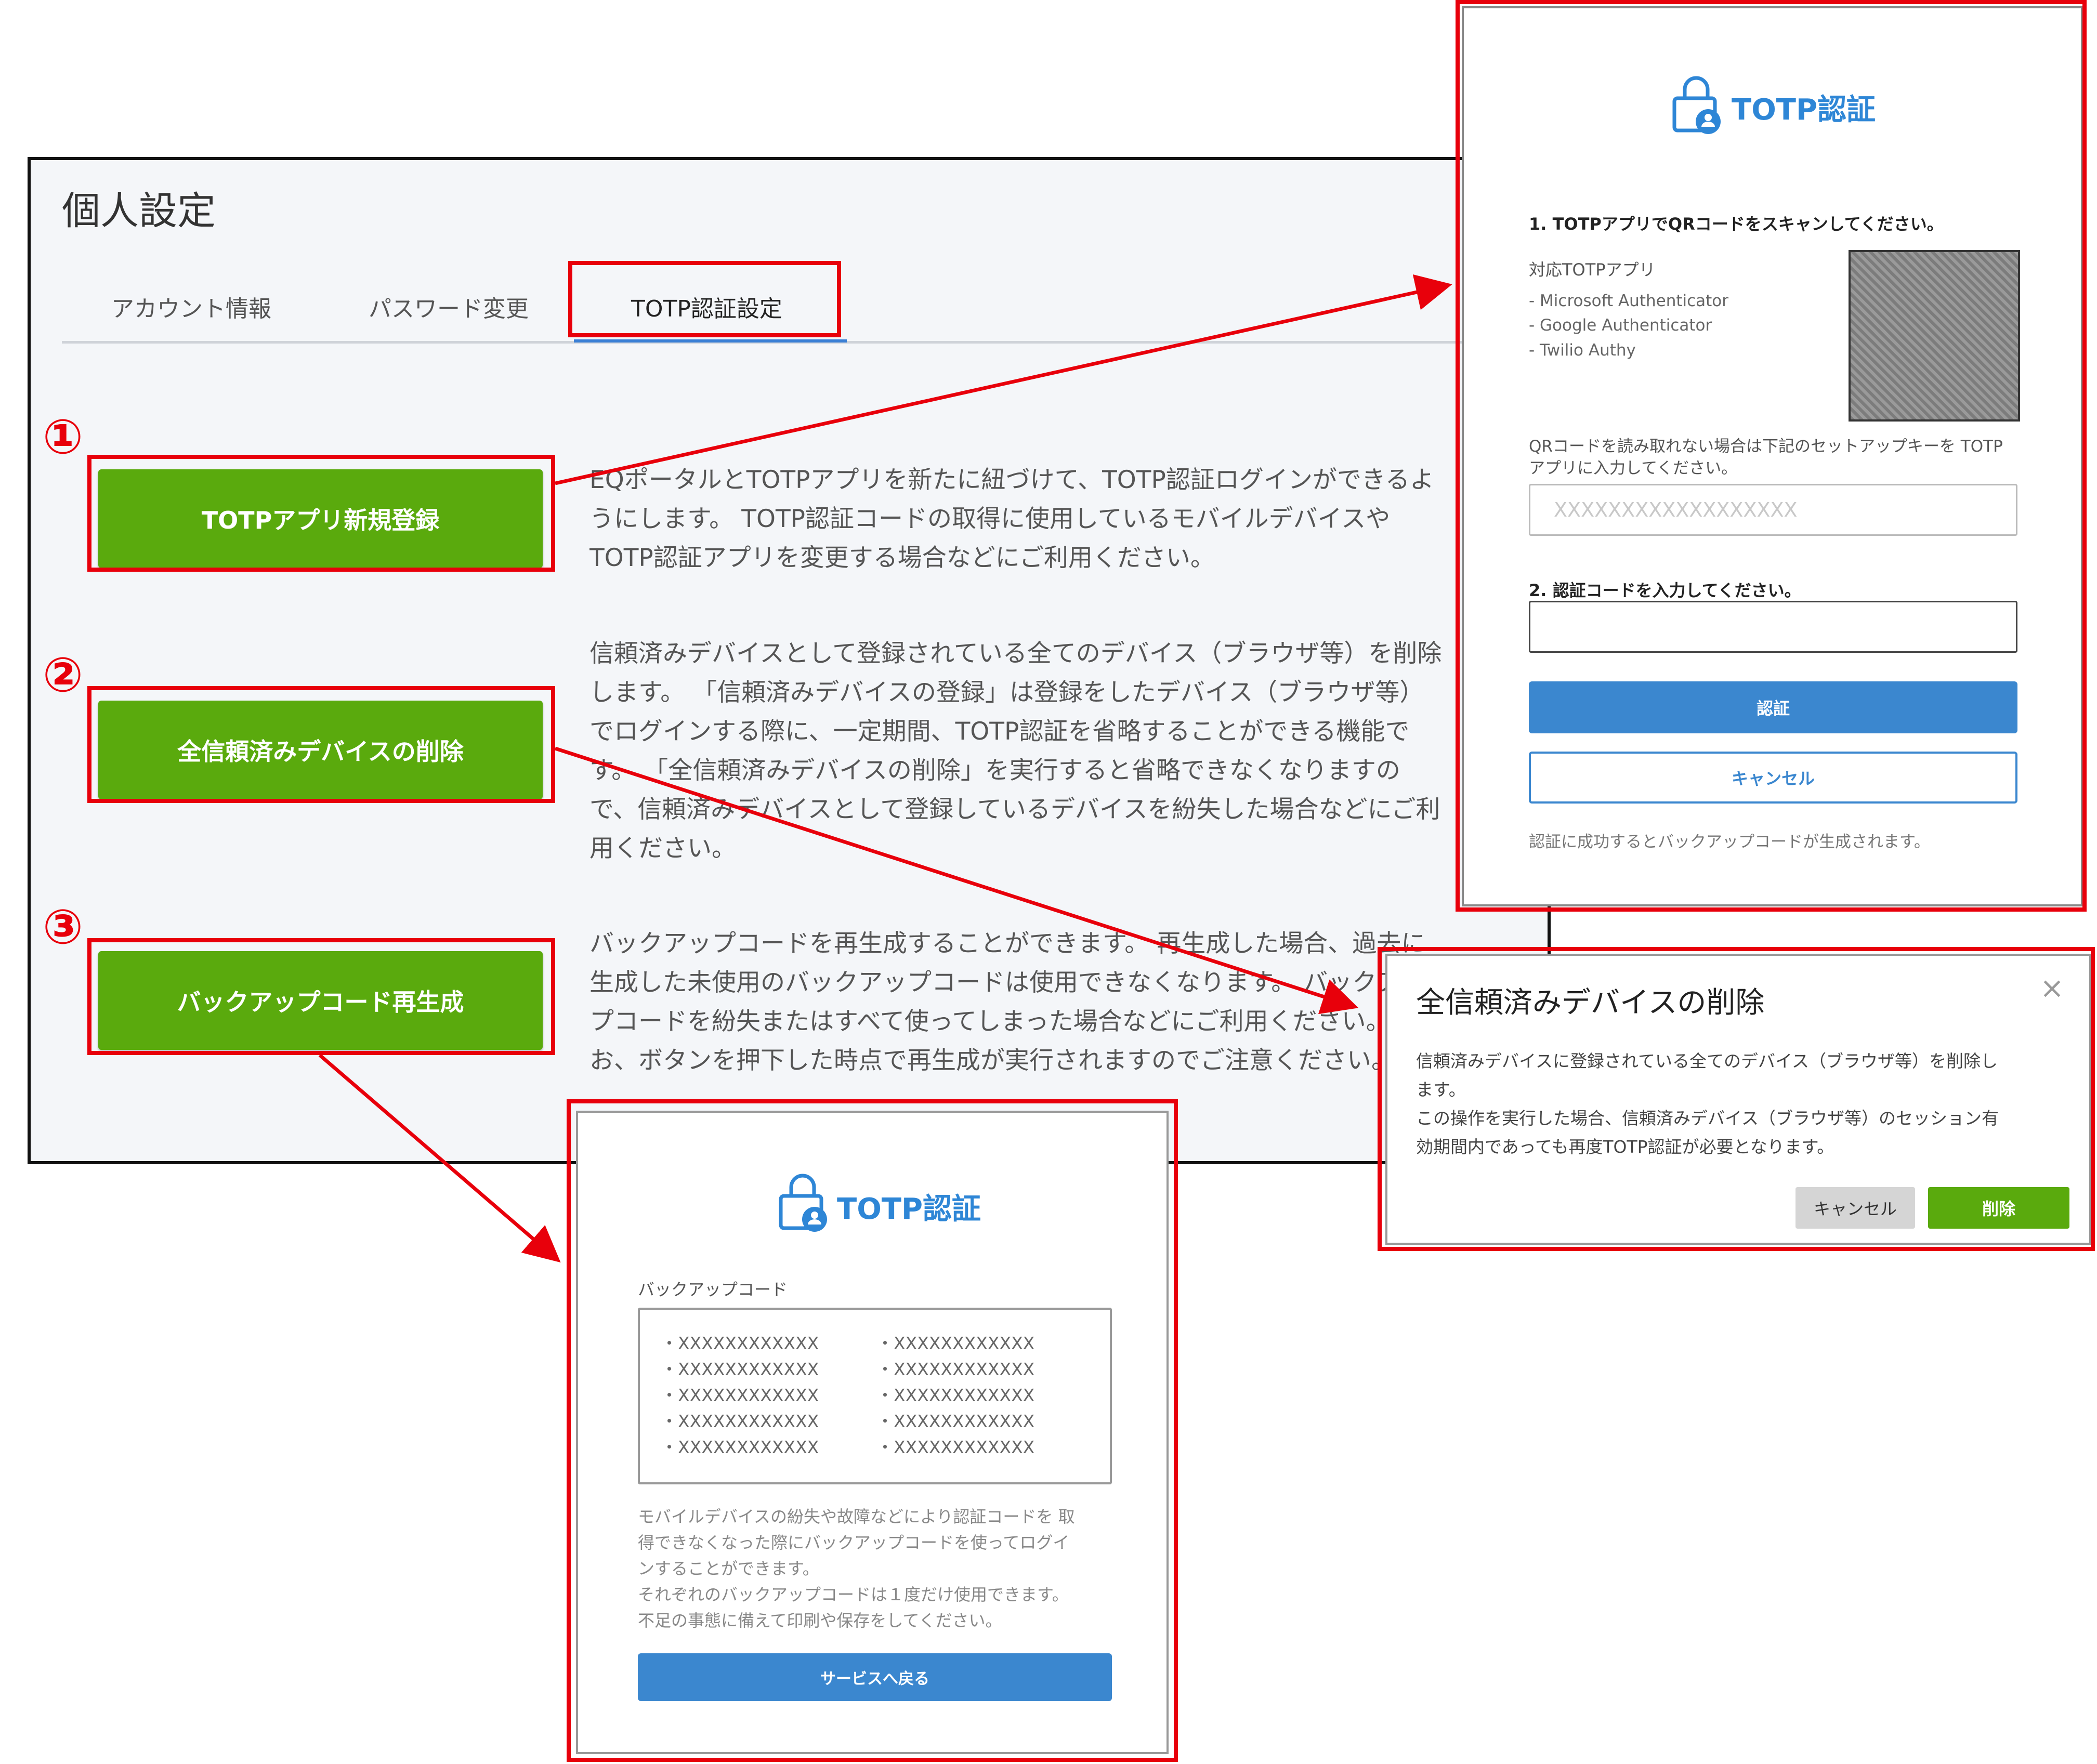  What do you see at coordinates (956, 881) in the screenshot?
I see `arrow-to-delete-dialog` at bounding box center [956, 881].